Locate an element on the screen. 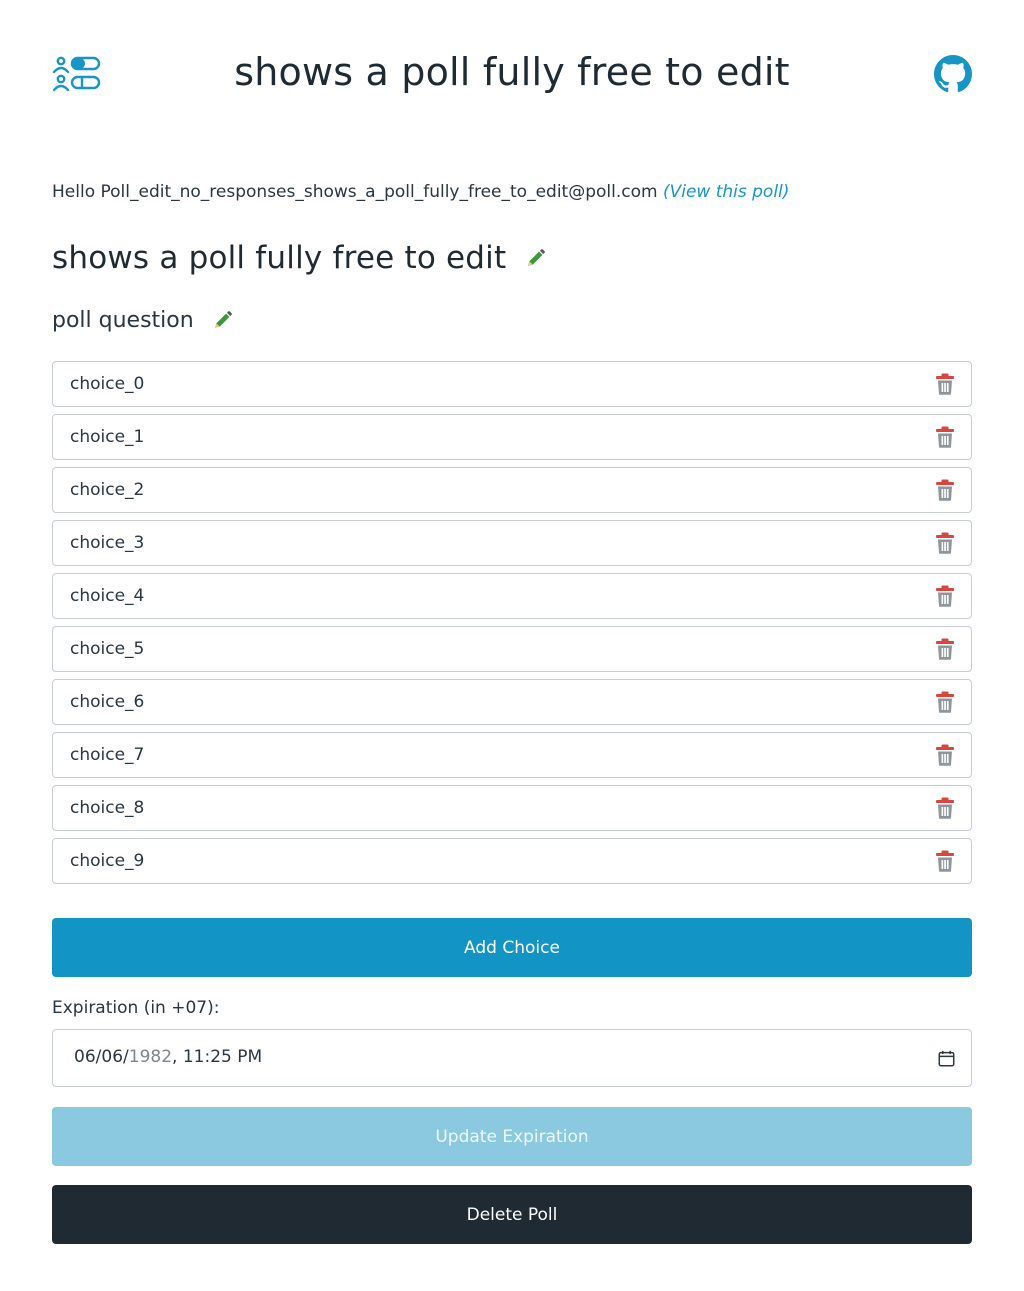 The height and width of the screenshot is (1291, 1024). page-title: shows a poll fully free to edit is located at coordinates (512, 72).